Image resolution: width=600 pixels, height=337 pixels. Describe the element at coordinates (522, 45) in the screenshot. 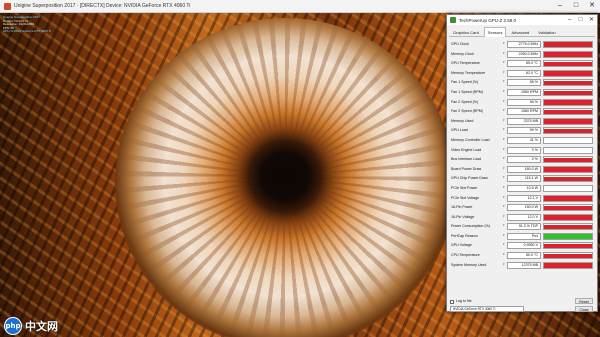

I see `sensor-row: GPU Clock ▾ 2775.0 MHz` at that location.